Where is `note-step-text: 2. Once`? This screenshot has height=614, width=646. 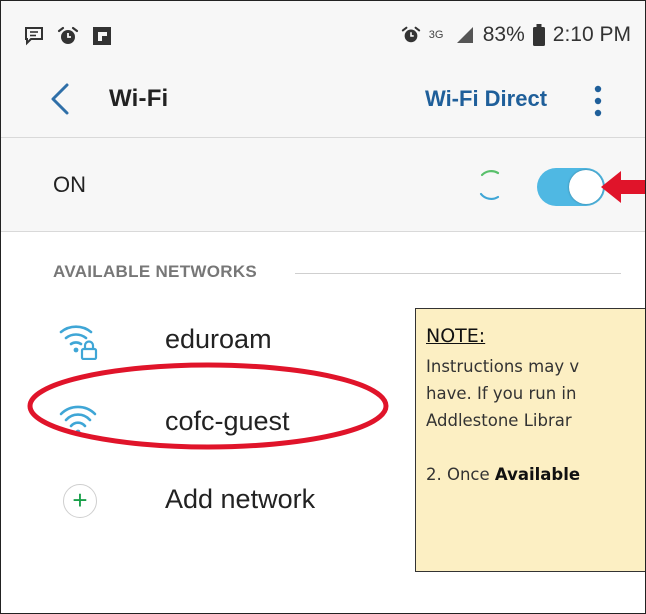 note-step-text: 2. Once is located at coordinates (460, 474).